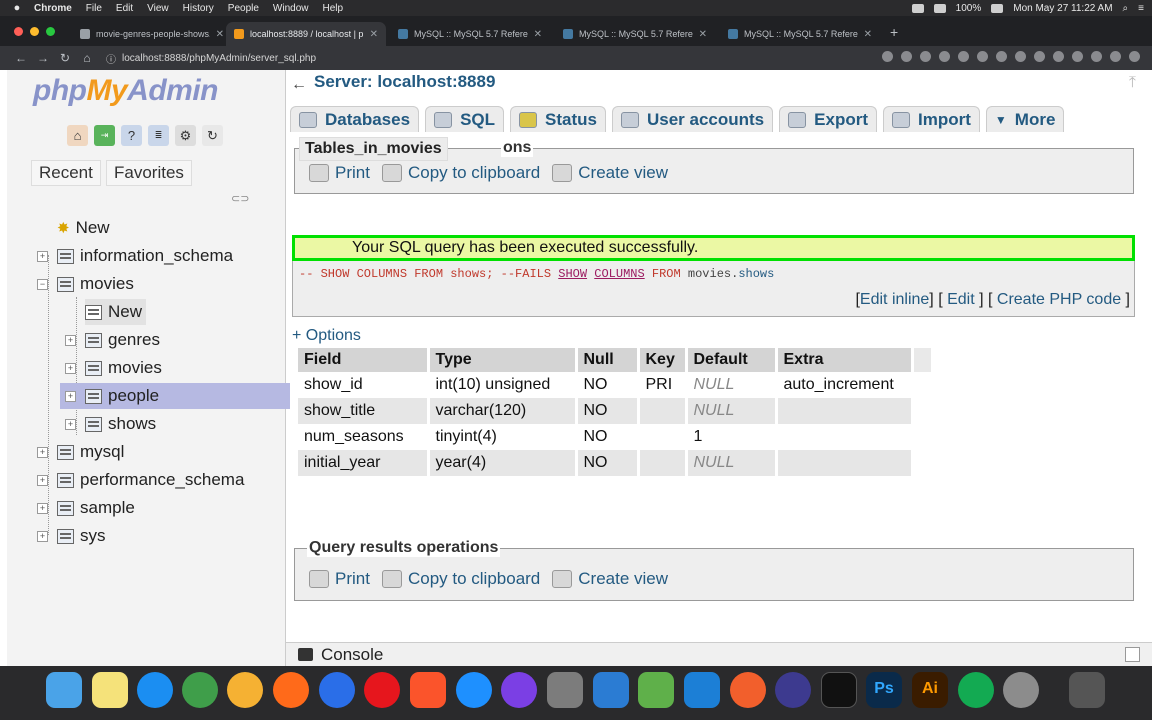 The width and height of the screenshot is (1152, 720). I want to click on android-studio-icon, so click(656, 690).